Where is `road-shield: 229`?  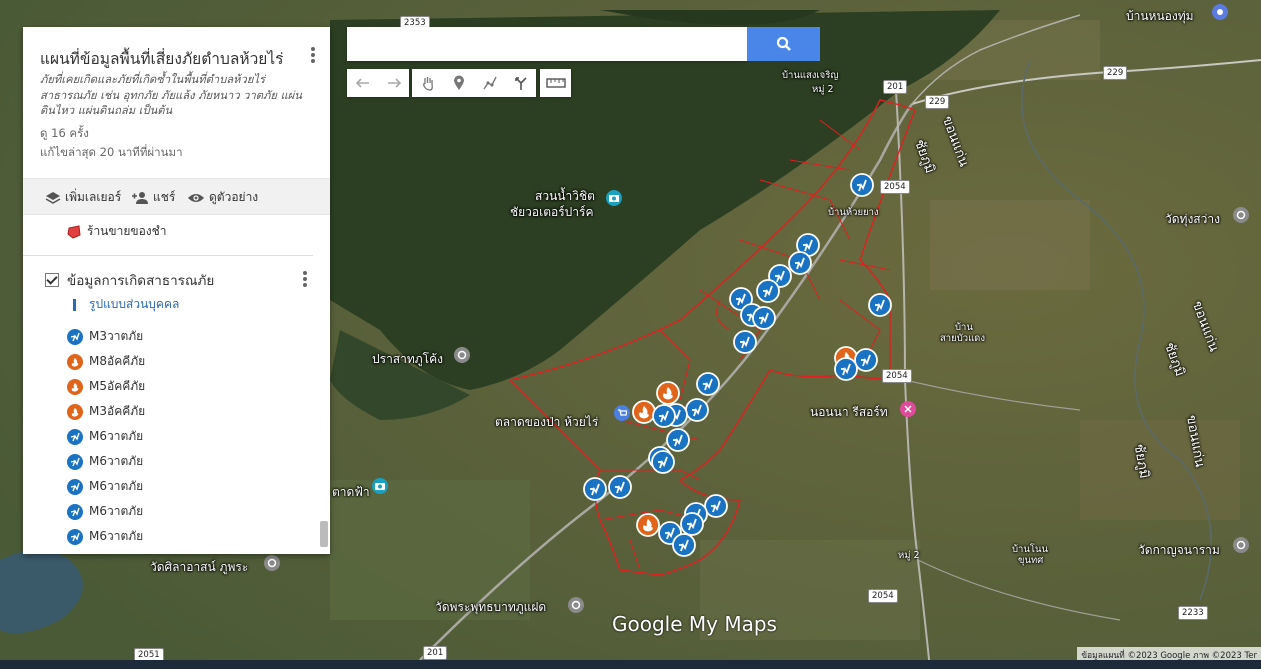 road-shield: 229 is located at coordinates (1115, 73).